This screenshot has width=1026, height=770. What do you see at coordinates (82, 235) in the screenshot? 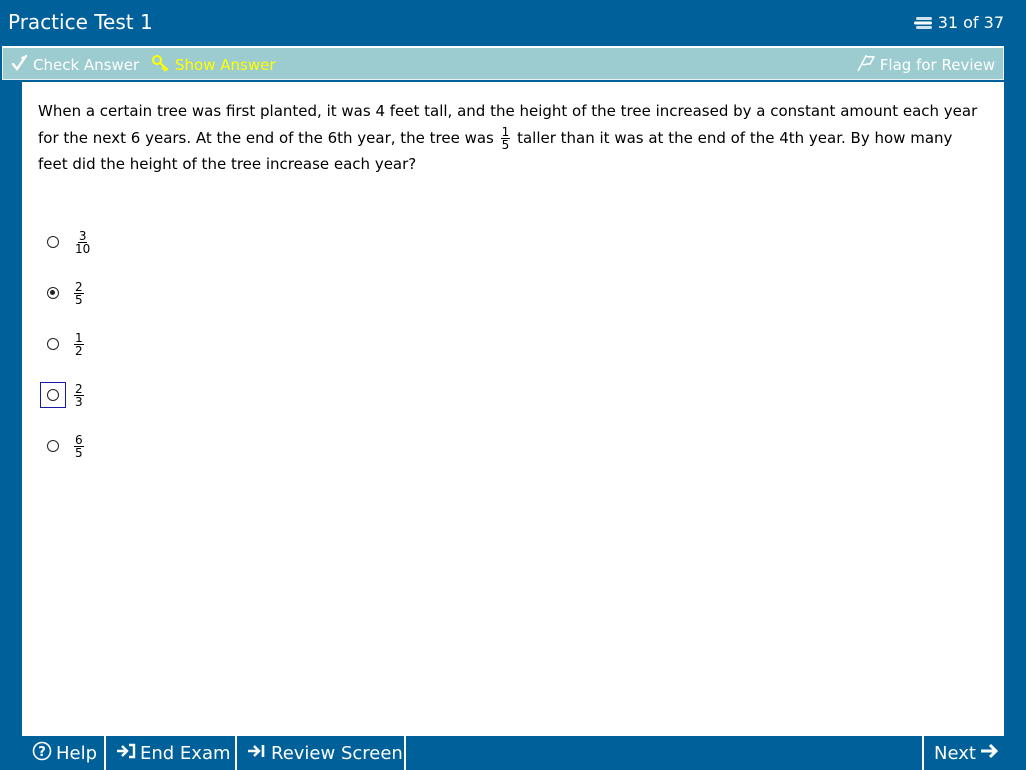
I see `choice-a-numerator: 3` at bounding box center [82, 235].